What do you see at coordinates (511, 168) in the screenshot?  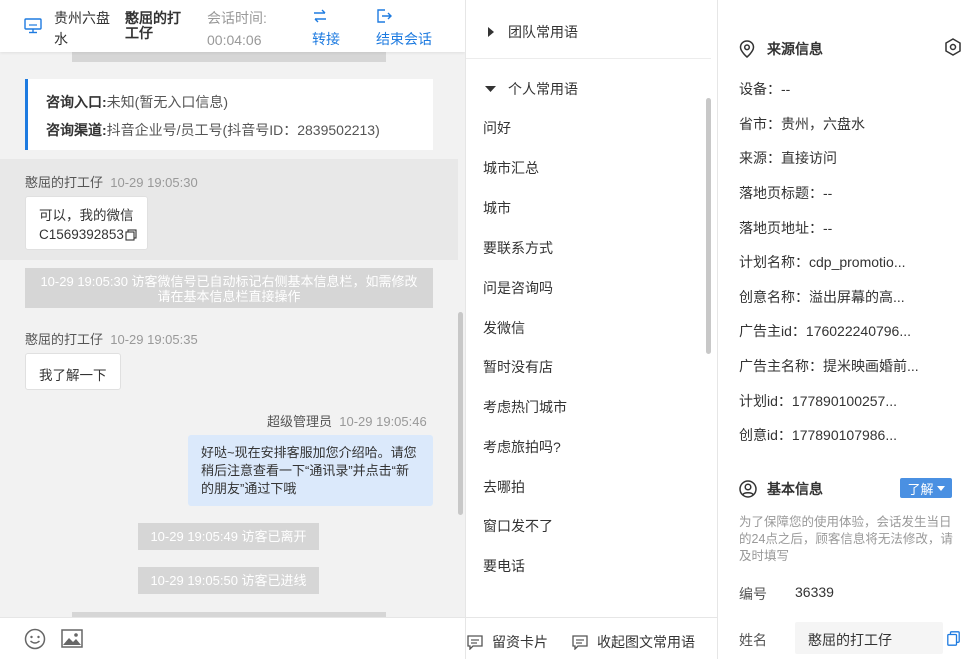 I see `phrase-item: 城市汇总` at bounding box center [511, 168].